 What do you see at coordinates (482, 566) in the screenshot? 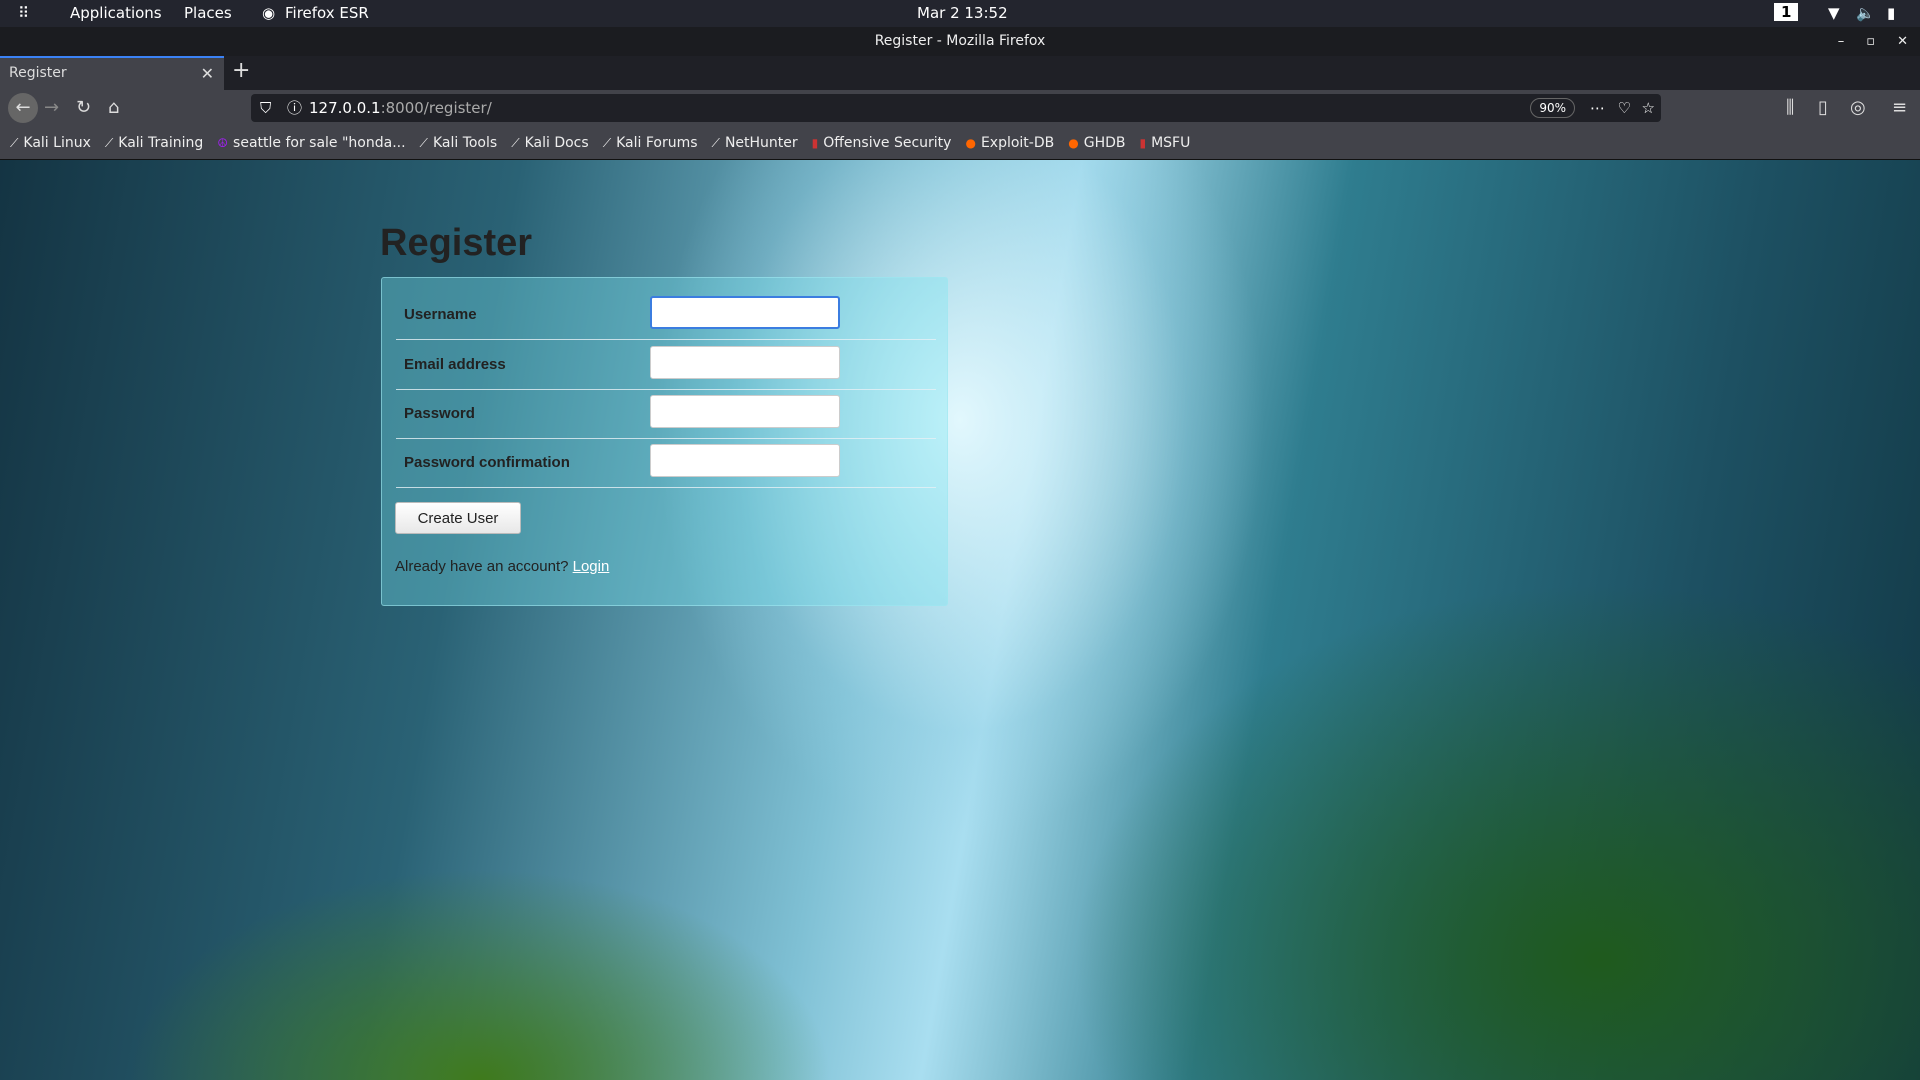
I see `login-prompt-text: Already have an account?` at bounding box center [482, 566].